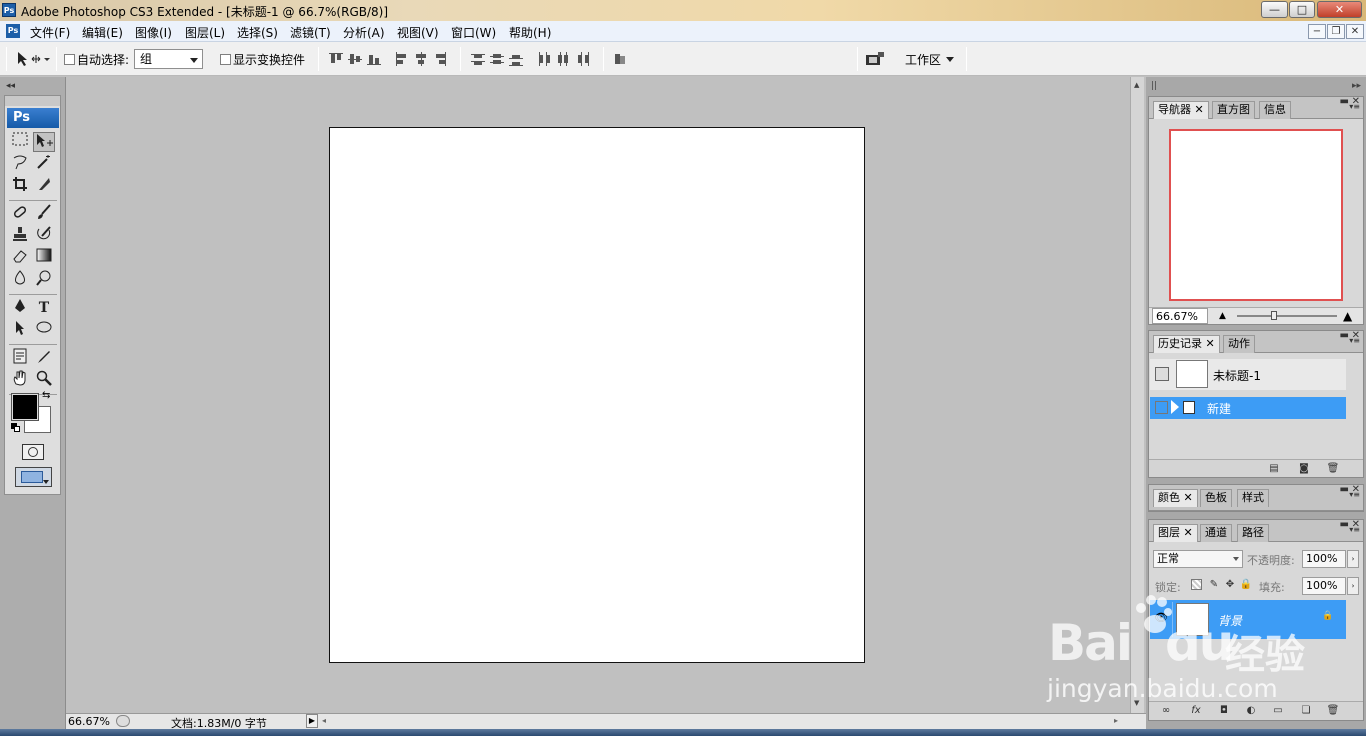  What do you see at coordinates (50, 32) in the screenshot?
I see `menu-file: 文件(F)` at bounding box center [50, 32].